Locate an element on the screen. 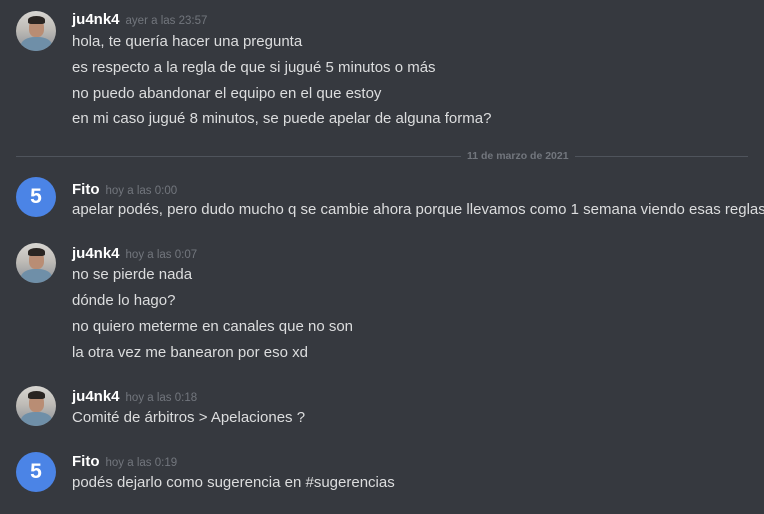 The height and width of the screenshot is (514, 764). timestamp: hoy a las 0:00 is located at coordinates (142, 191).